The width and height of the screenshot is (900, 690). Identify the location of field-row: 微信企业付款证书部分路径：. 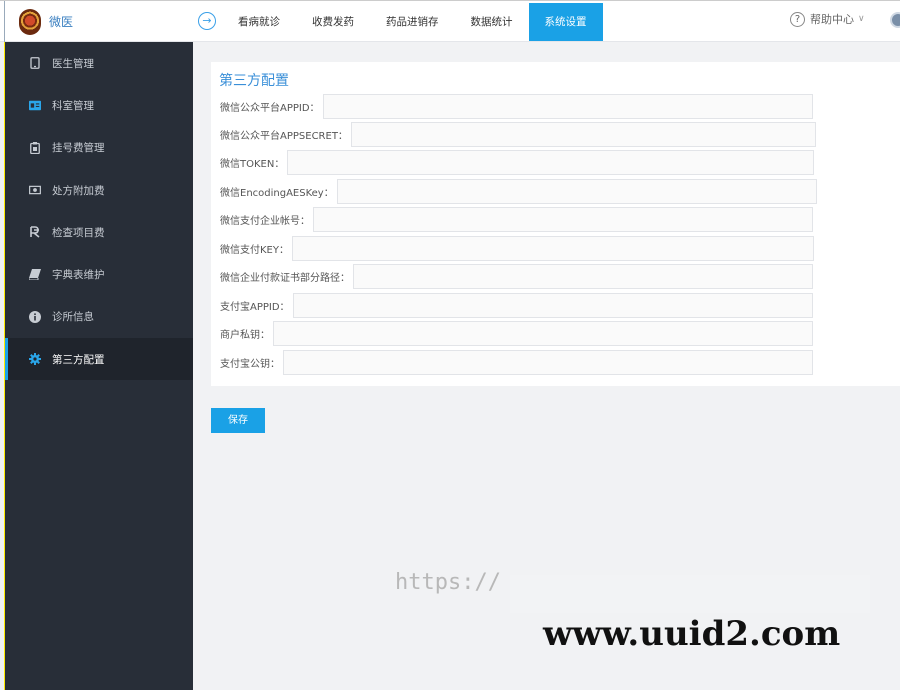
(516, 276).